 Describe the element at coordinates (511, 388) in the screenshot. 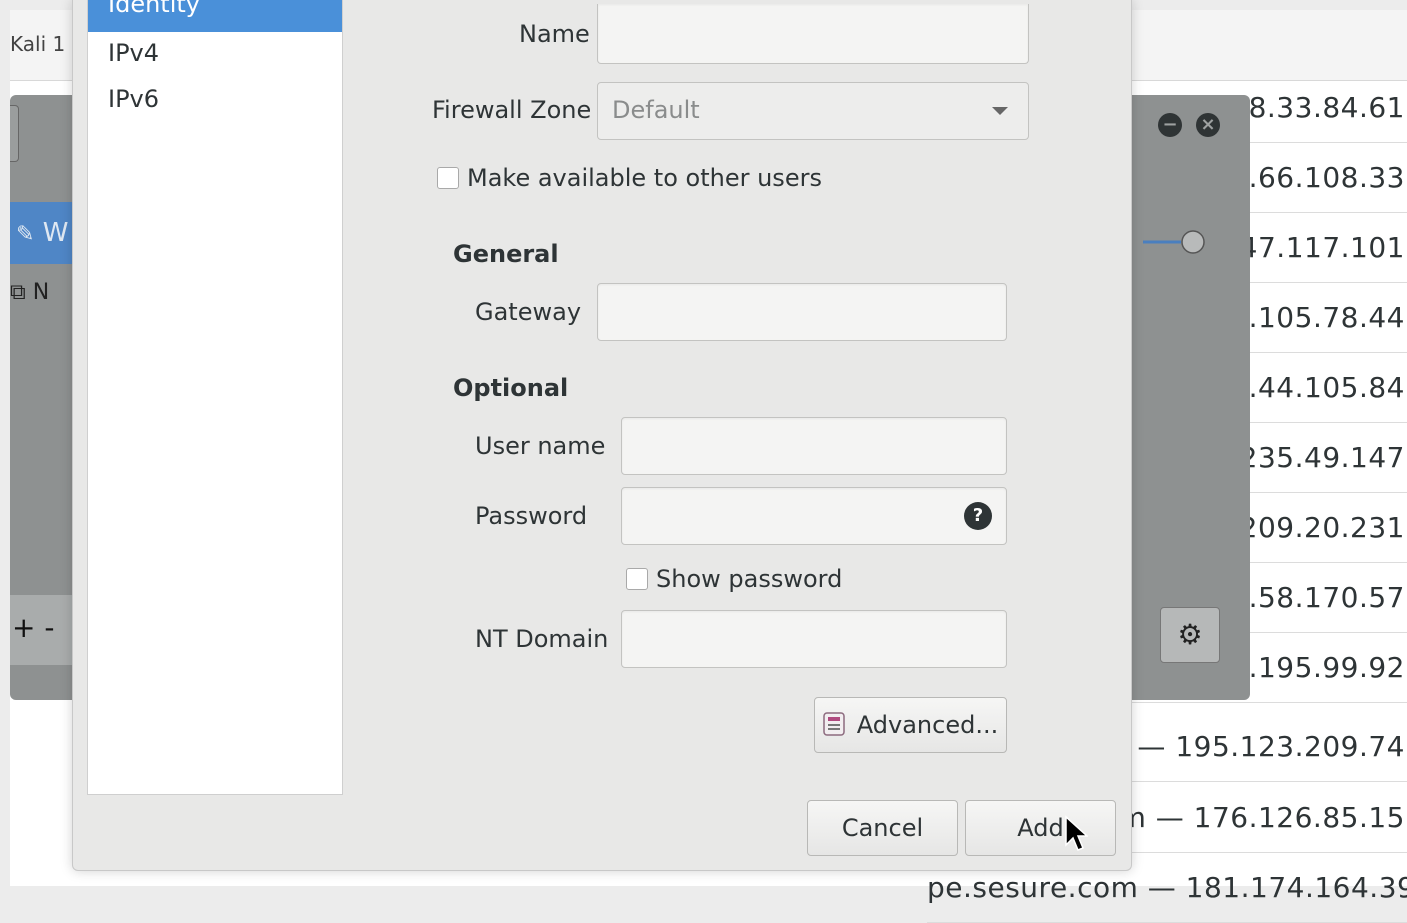

I see `optional-heading: Optional` at that location.